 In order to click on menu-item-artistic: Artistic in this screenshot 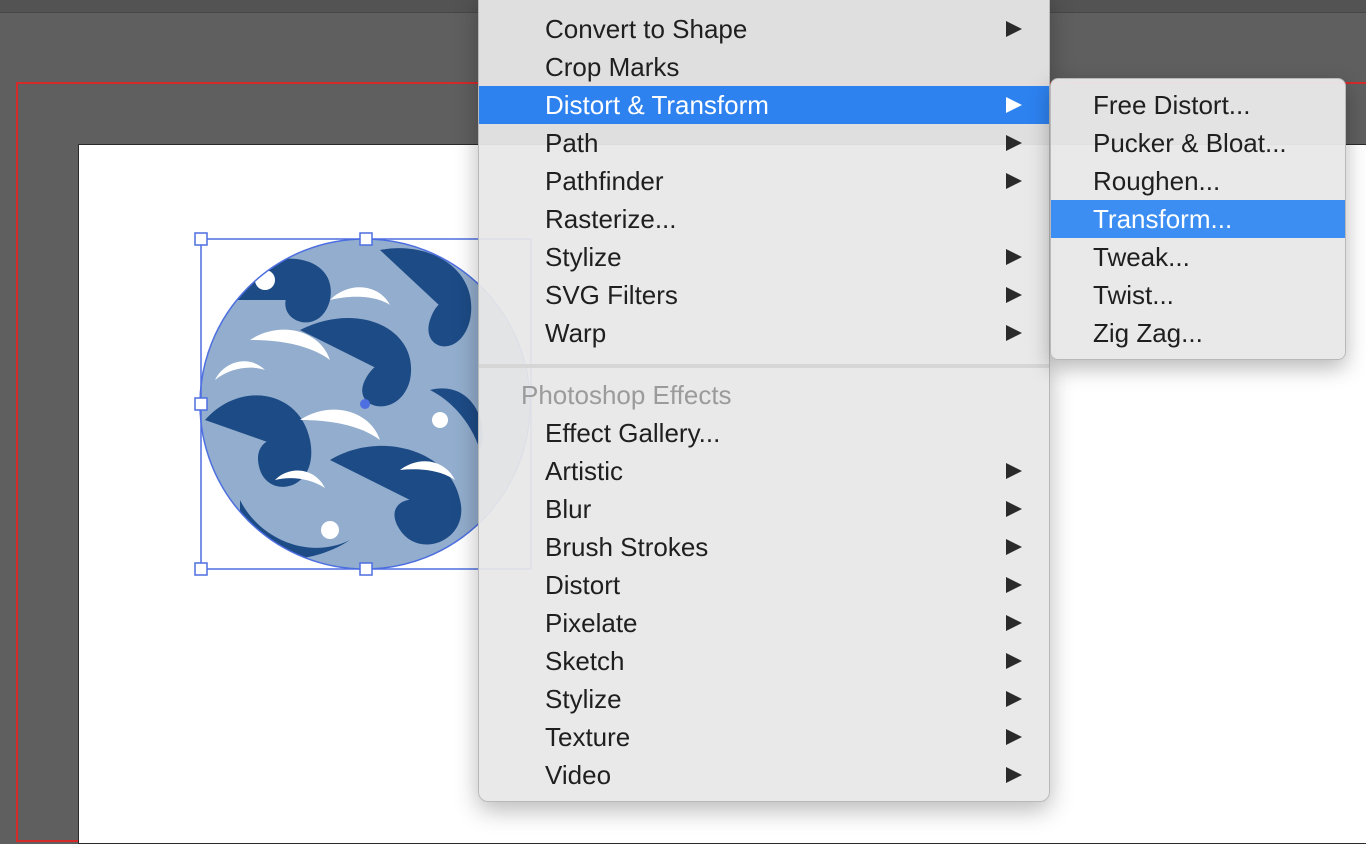, I will do `click(764, 471)`.